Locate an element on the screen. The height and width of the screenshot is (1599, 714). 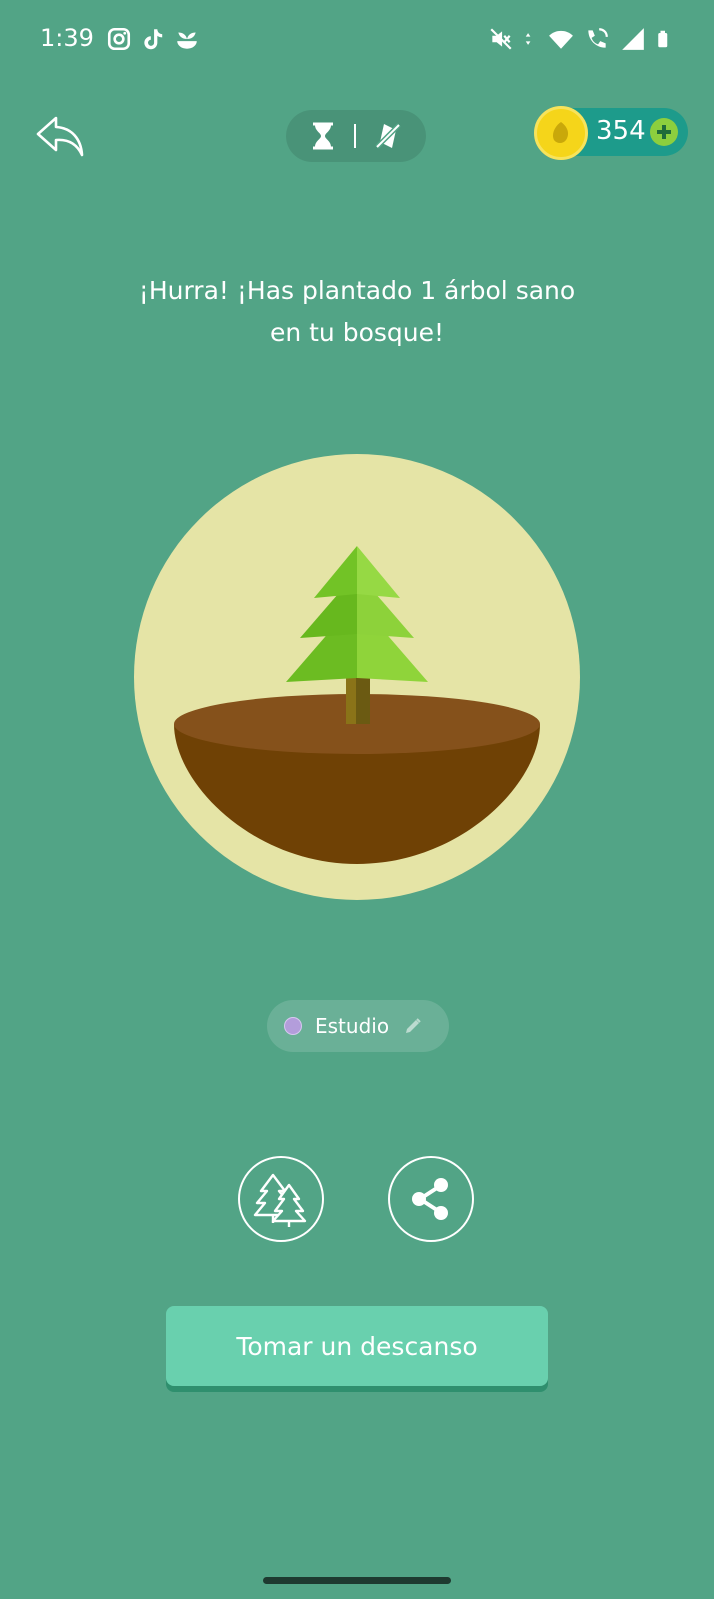
battery-icon is located at coordinates (663, 39).